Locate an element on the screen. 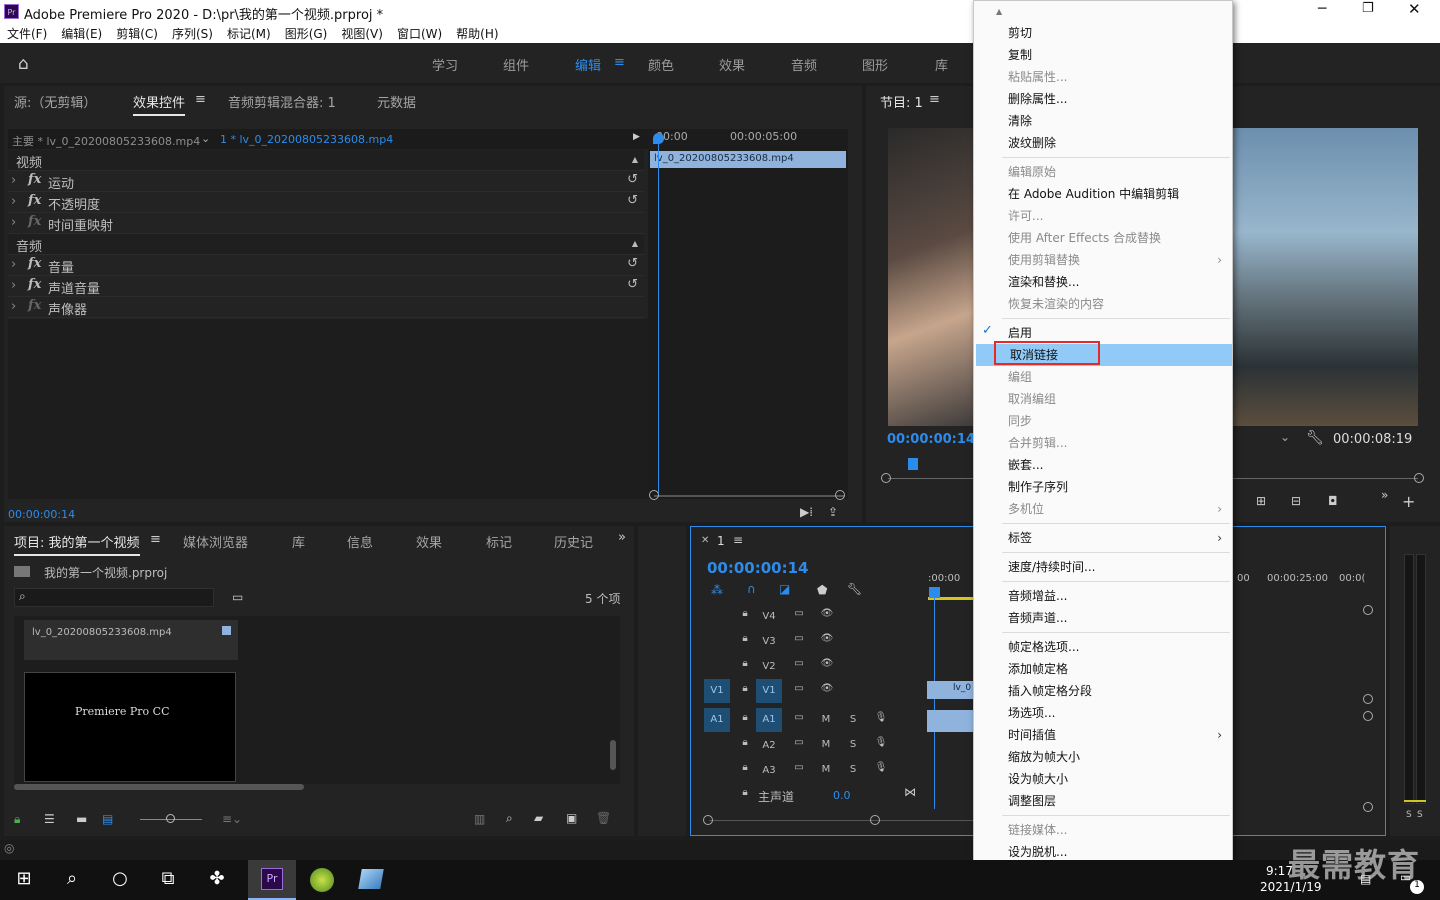  camera-icon: ◘ is located at coordinates (1333, 501).